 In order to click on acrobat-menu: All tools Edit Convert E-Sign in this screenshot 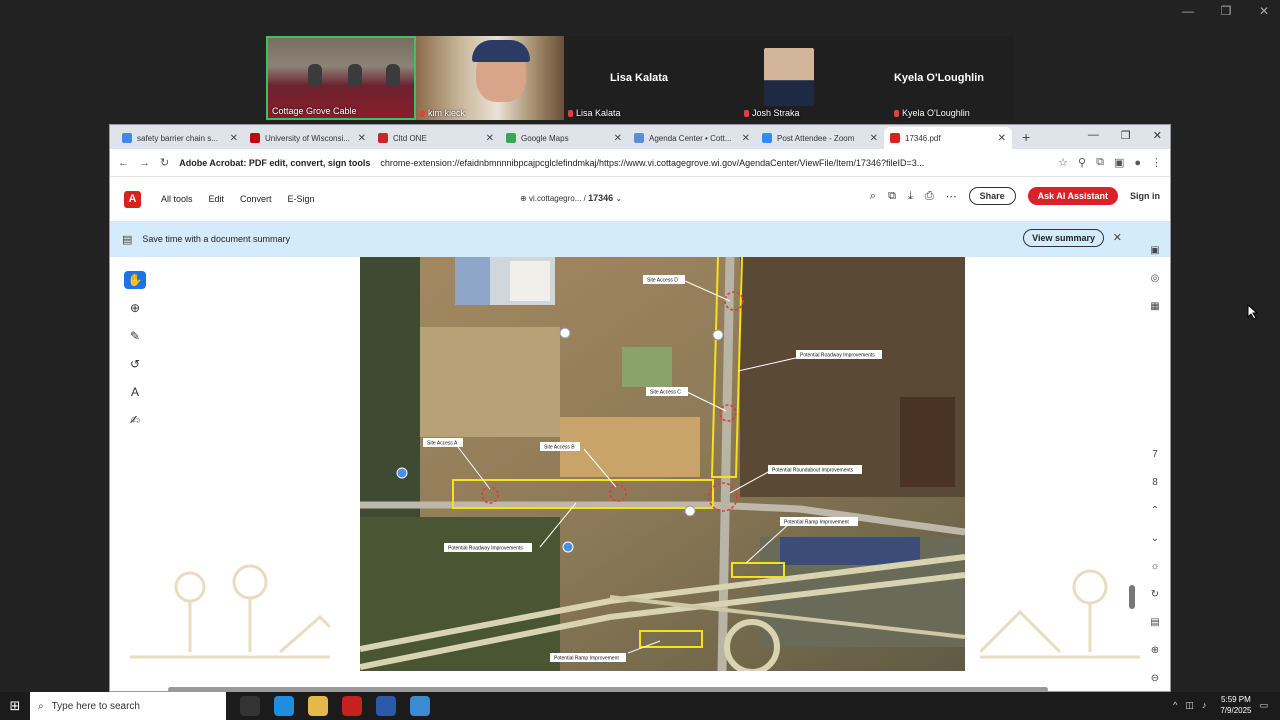, I will do `click(238, 199)`.